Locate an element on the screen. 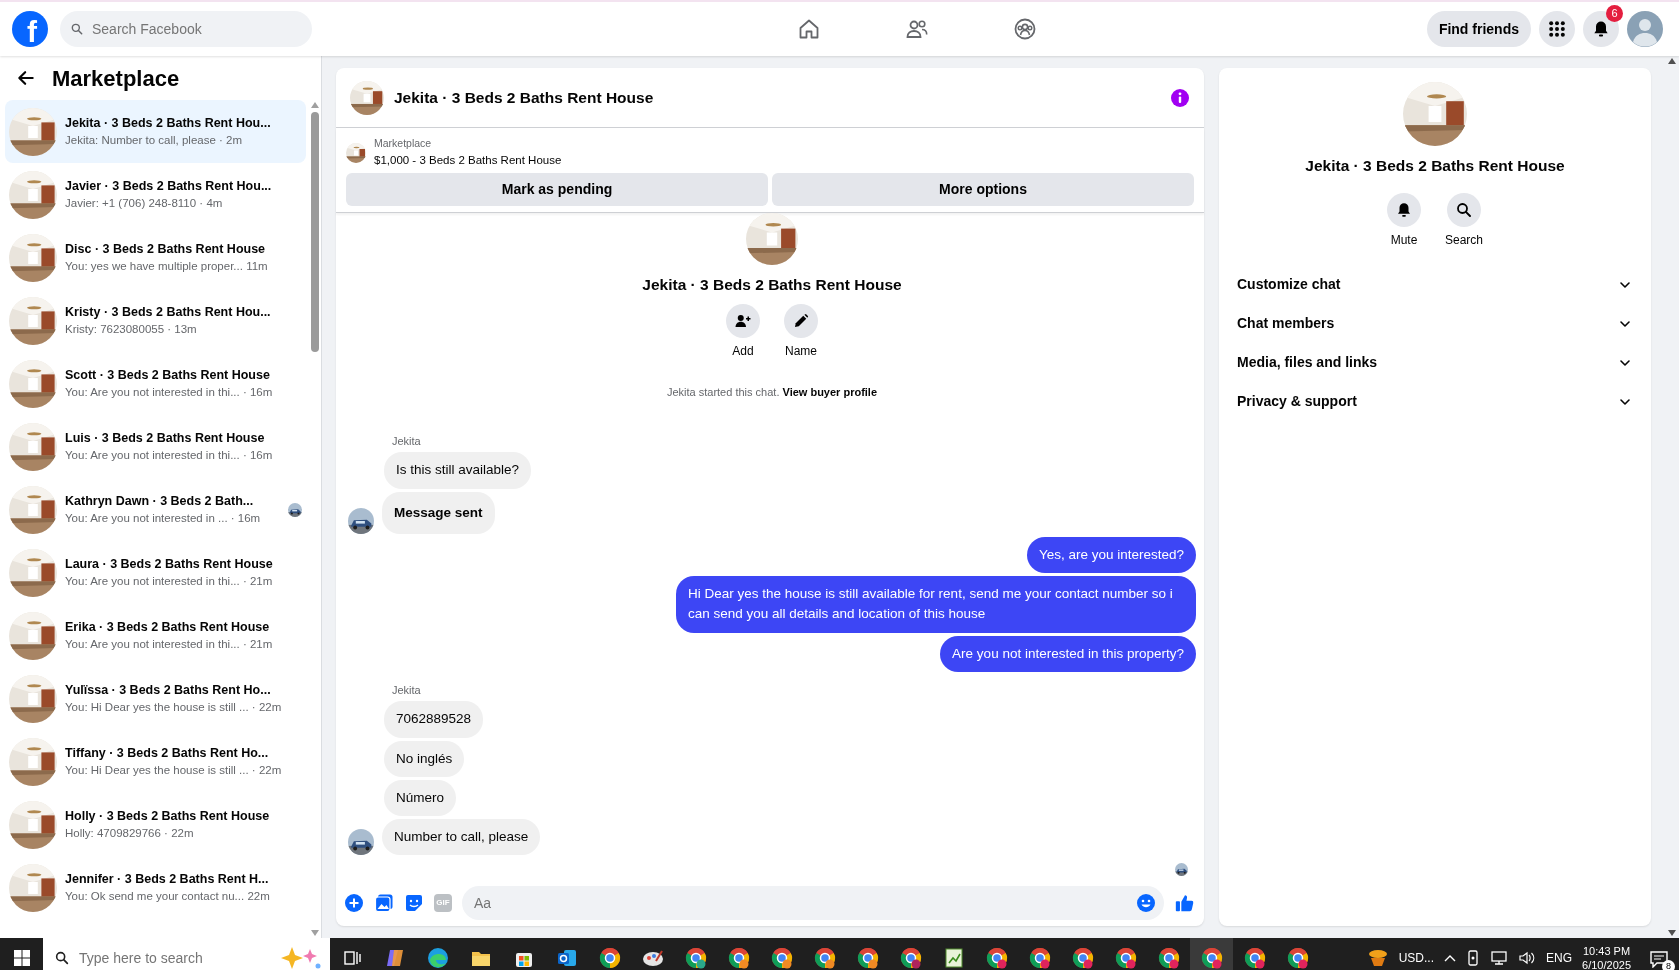  edge-icon is located at coordinates (437, 958).